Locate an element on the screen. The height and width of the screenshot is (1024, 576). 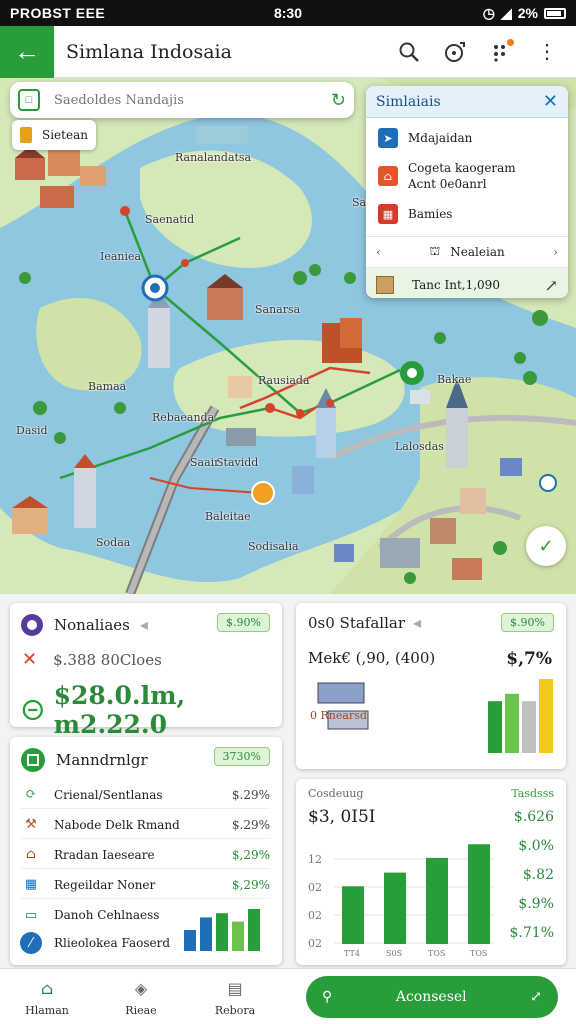
layers-panel-title: Simlaiais is located at coordinates (408, 101).